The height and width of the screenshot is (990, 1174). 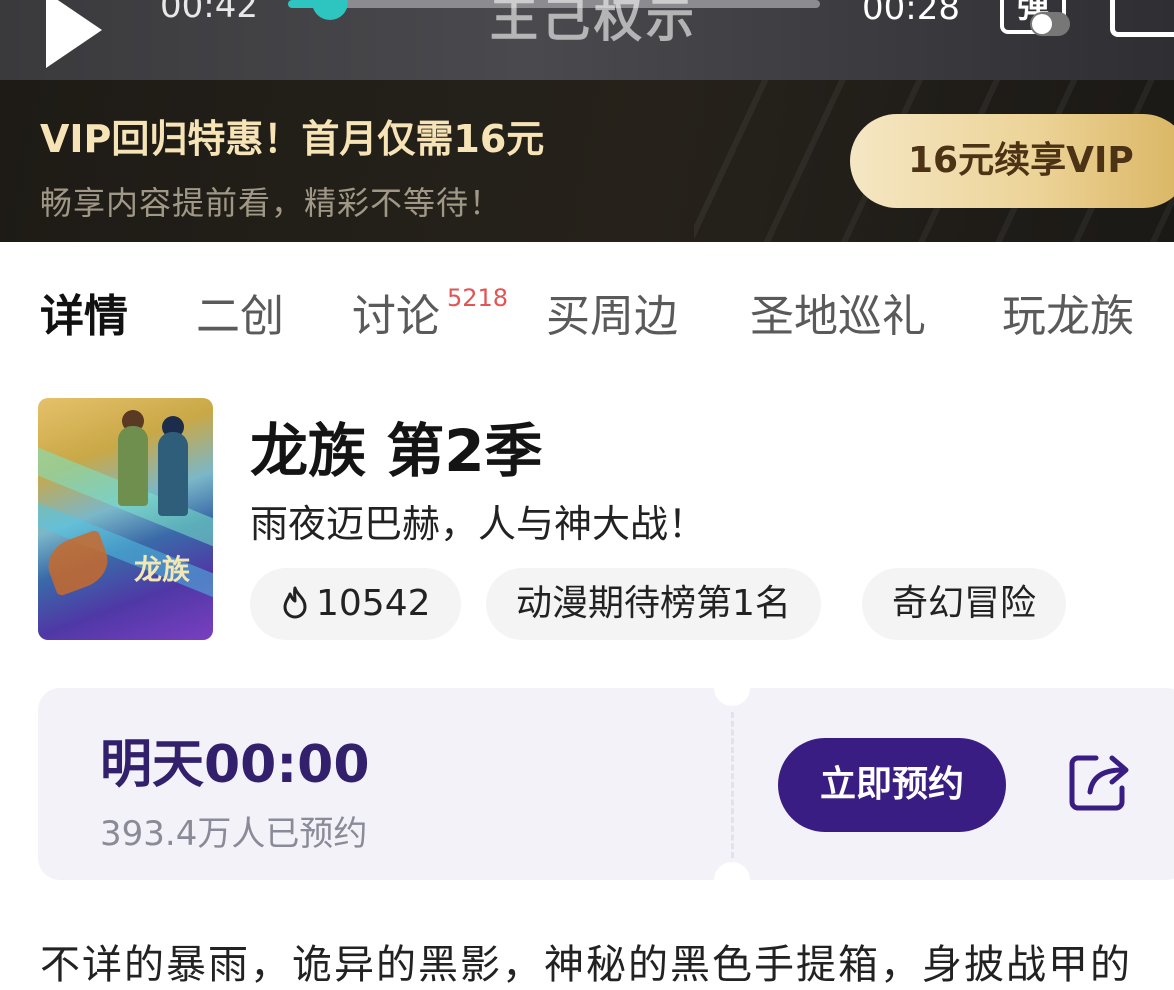 I want to click on tab-play-game: 玩龙族, so click(x=1068, y=312).